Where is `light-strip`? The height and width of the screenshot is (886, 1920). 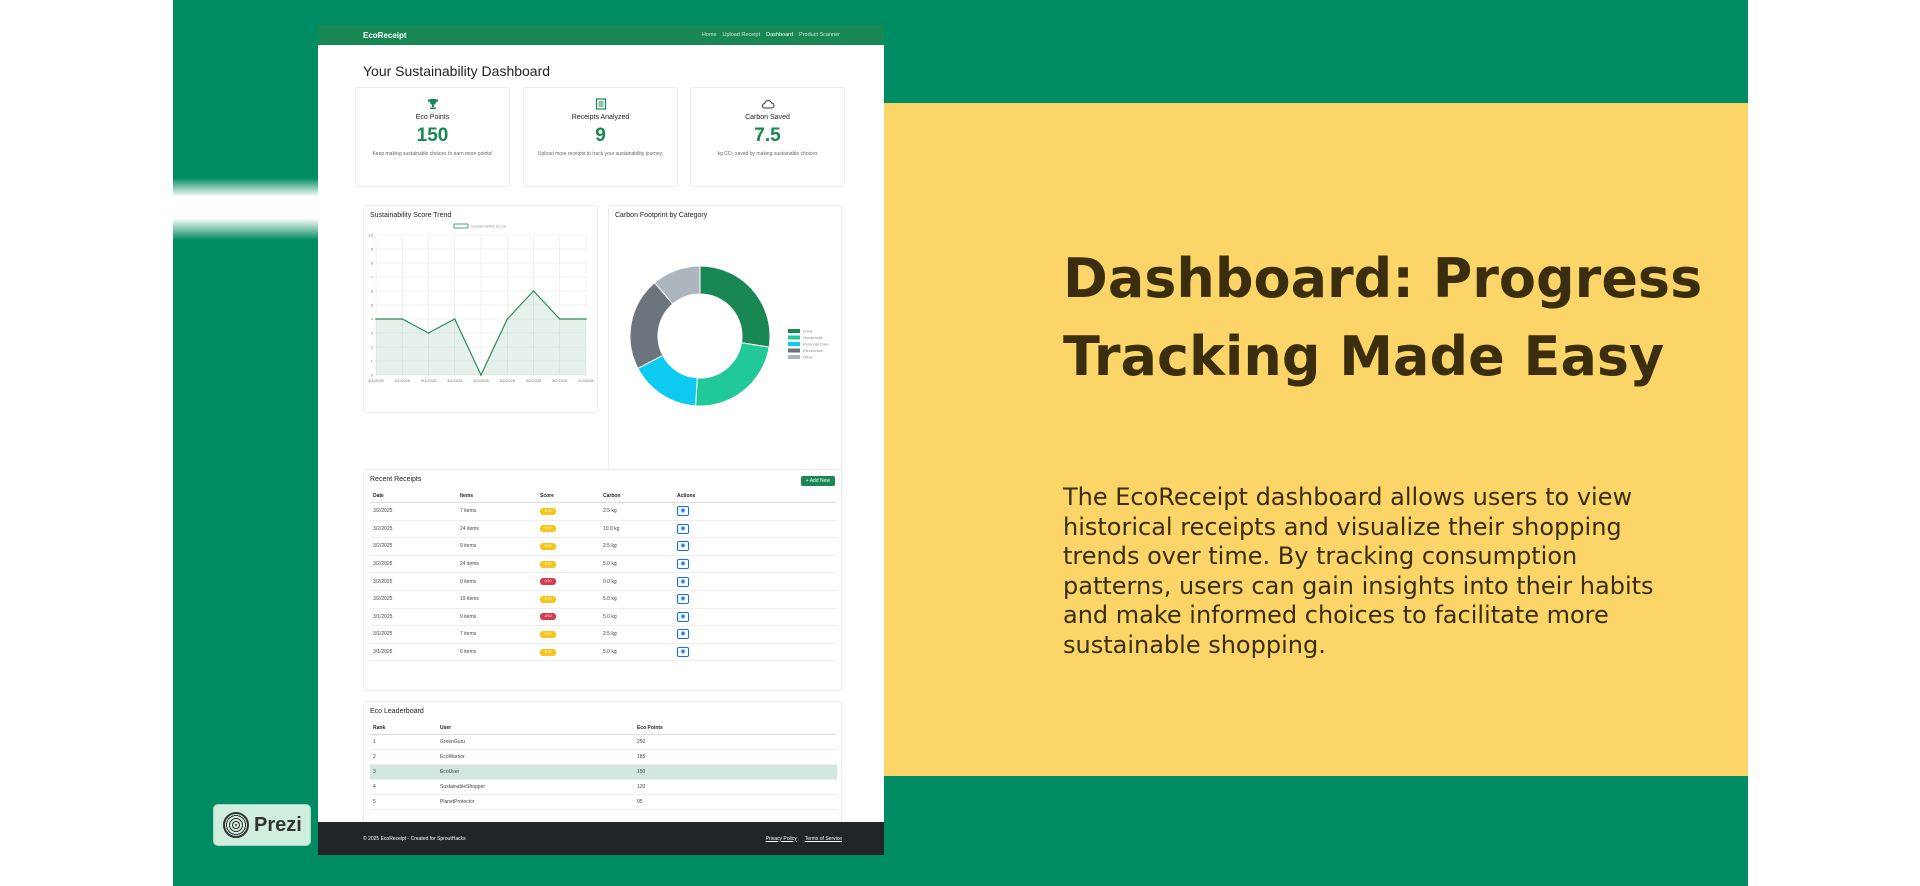 light-strip is located at coordinates (246, 209).